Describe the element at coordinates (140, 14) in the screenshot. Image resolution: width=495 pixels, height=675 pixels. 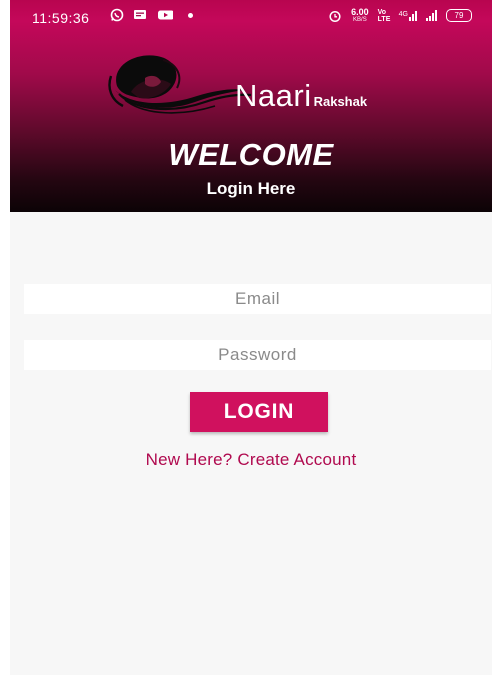
I see `message-icon` at that location.